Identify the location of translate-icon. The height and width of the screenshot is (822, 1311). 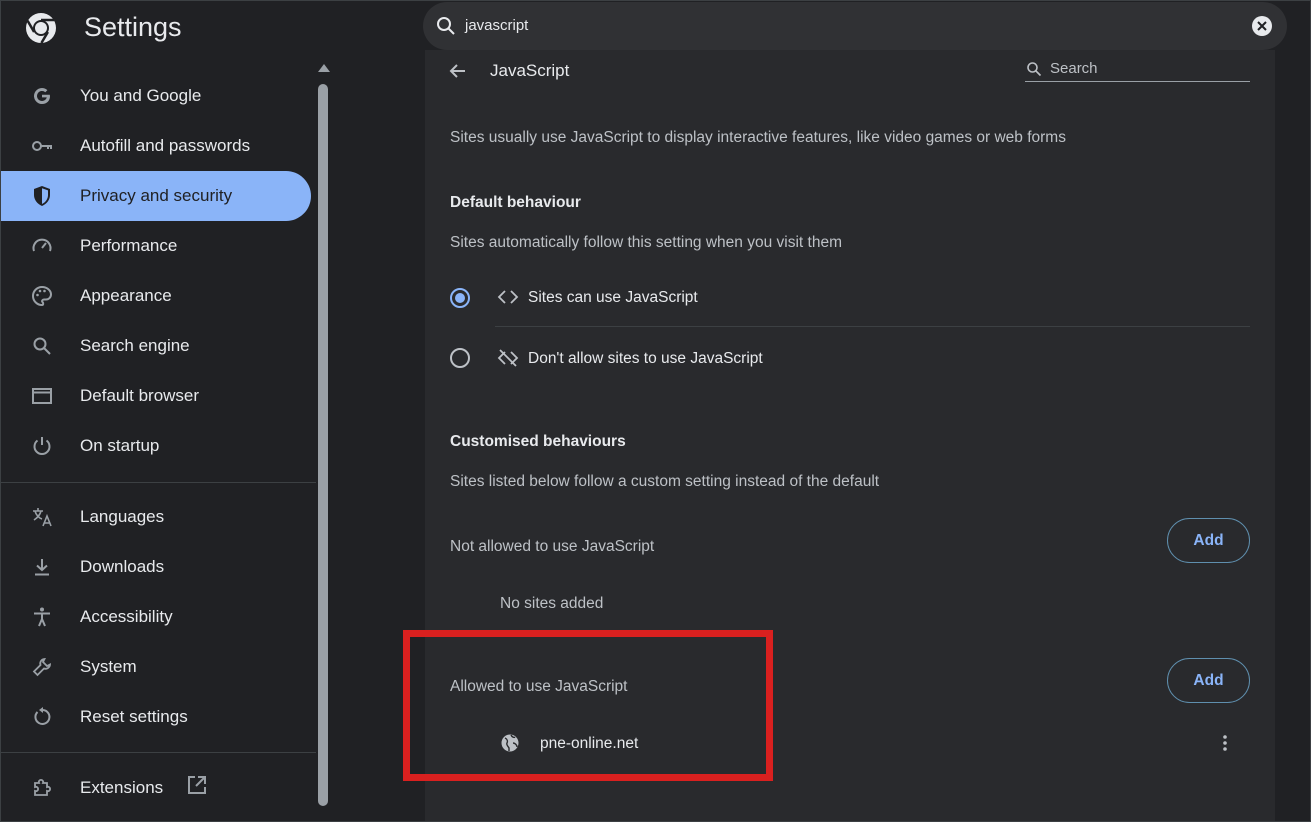
(42, 517).